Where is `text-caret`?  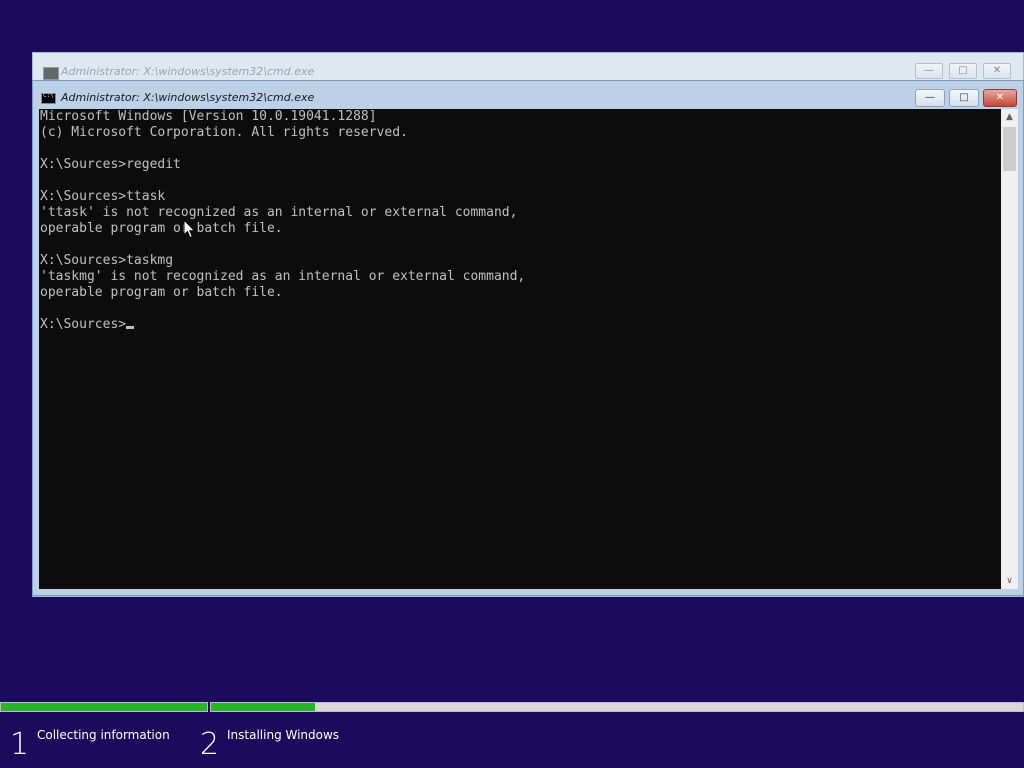
text-caret is located at coordinates (130, 327).